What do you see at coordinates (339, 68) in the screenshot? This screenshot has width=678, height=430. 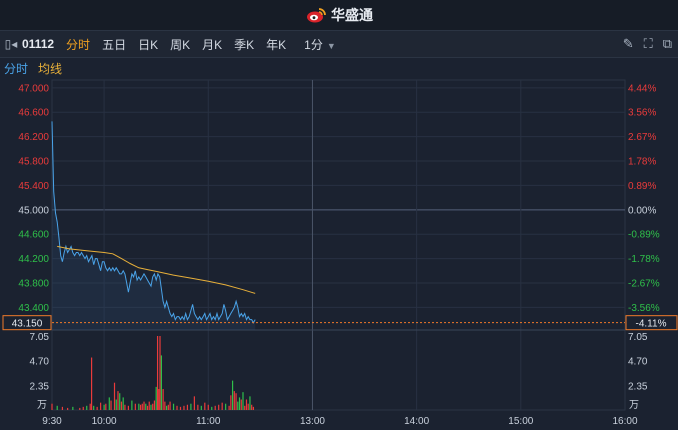 I see `chart-legend: 分时 均线` at bounding box center [339, 68].